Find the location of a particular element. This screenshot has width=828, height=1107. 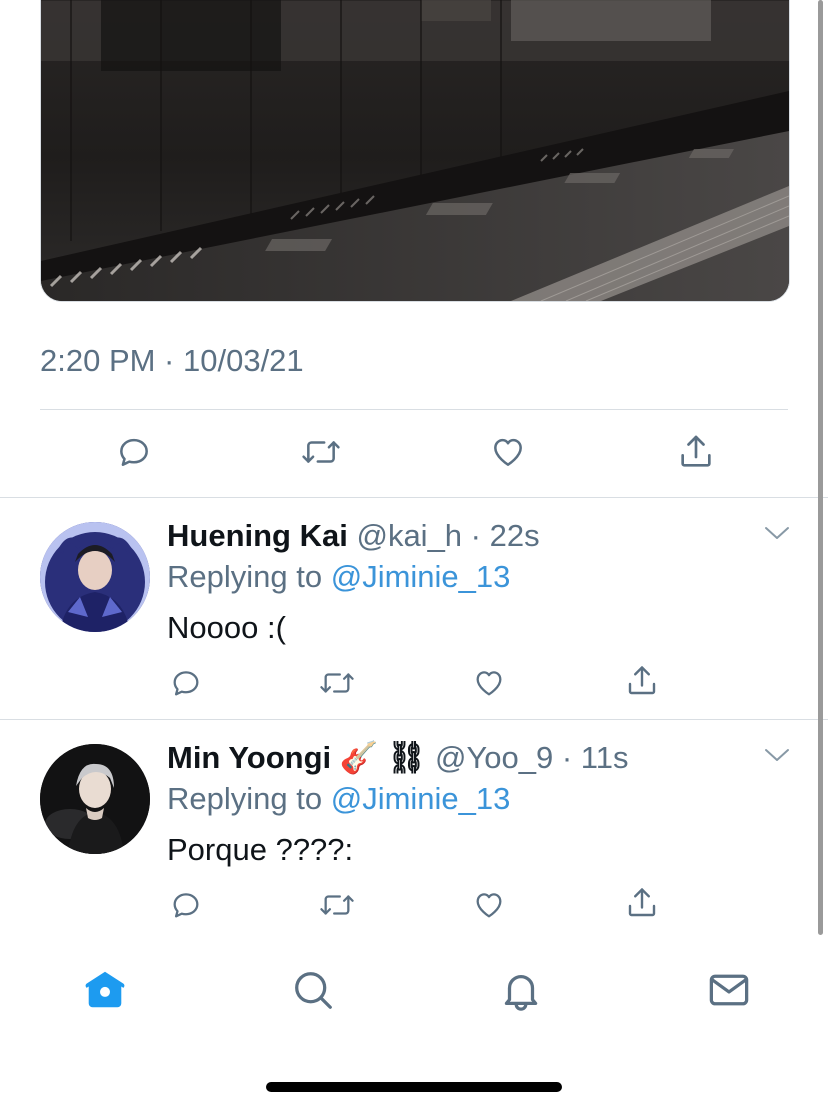

timestamp-divider is located at coordinates (414, 409).